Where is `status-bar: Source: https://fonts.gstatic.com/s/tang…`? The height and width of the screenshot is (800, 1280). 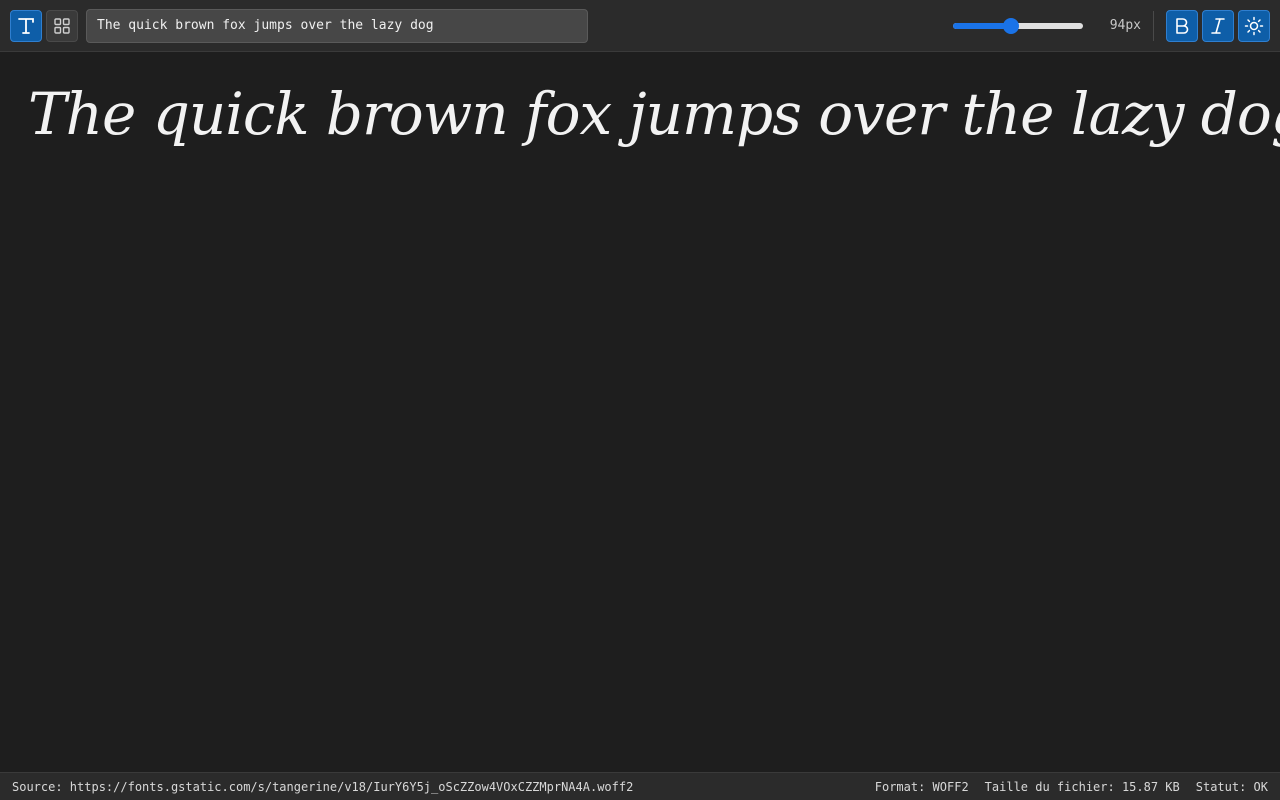
status-bar: Source: https://fonts.gstatic.com/s/tang… is located at coordinates (640, 786).